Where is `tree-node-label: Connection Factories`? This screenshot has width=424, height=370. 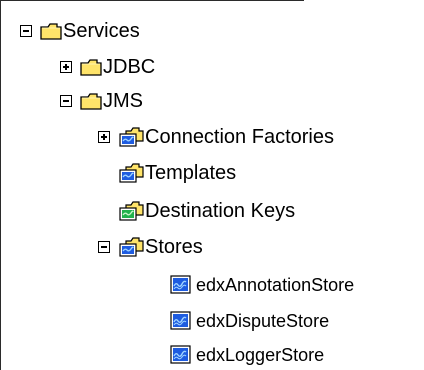 tree-node-label: Connection Factories is located at coordinates (239, 137).